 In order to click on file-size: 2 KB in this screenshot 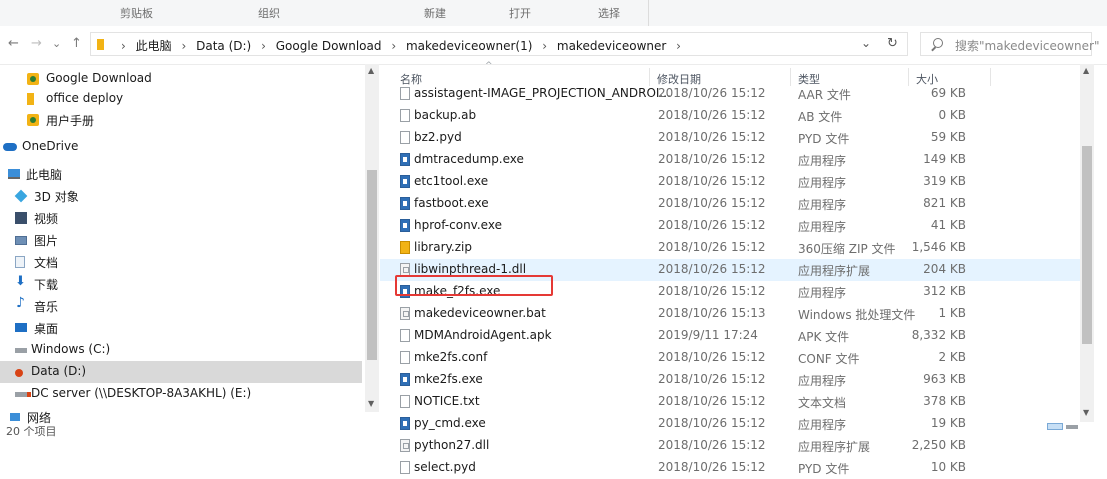, I will do `click(952, 357)`.